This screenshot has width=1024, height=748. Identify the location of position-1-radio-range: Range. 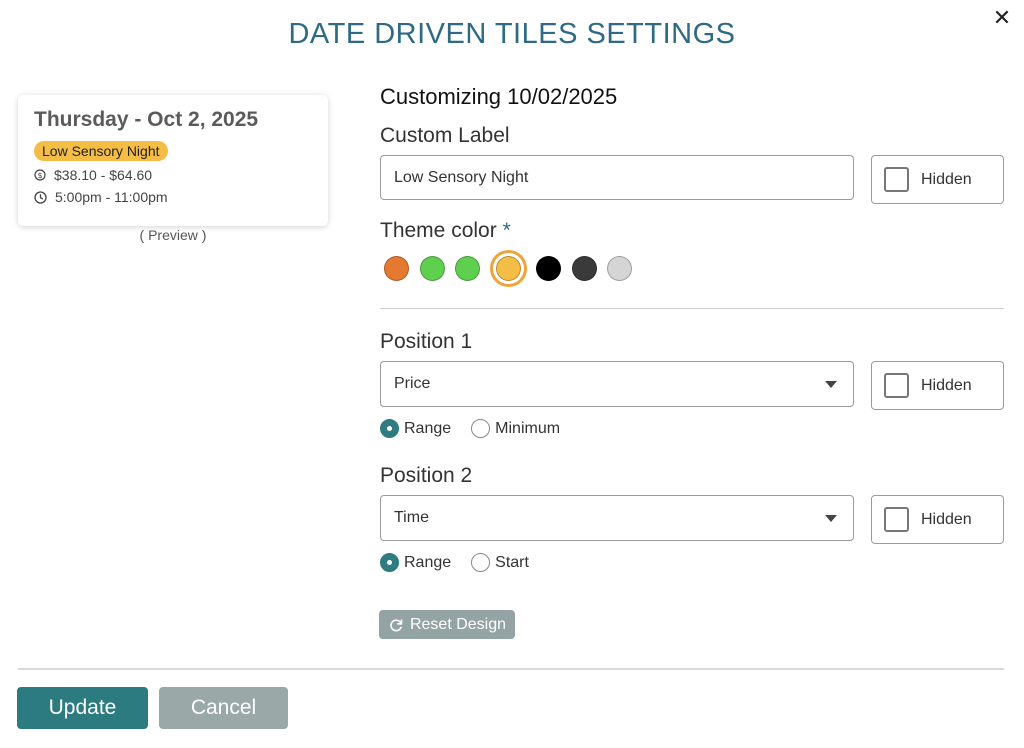
(415, 428).